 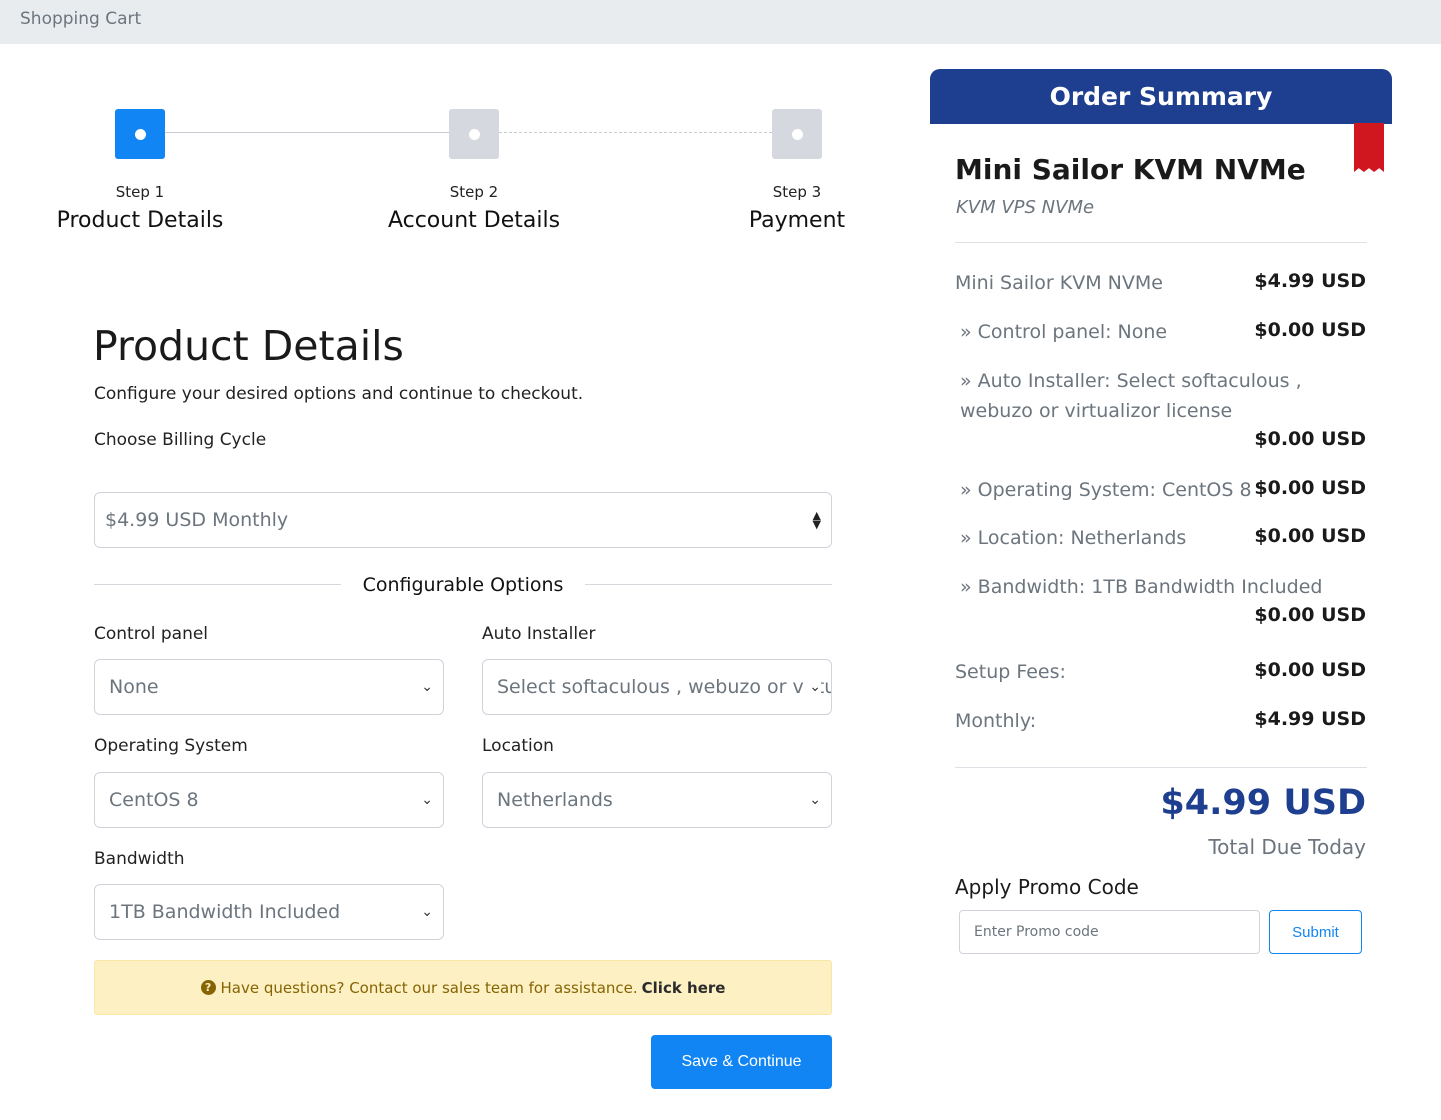 What do you see at coordinates (720, 22) in the screenshot?
I see `top-bar: Shopping Cart` at bounding box center [720, 22].